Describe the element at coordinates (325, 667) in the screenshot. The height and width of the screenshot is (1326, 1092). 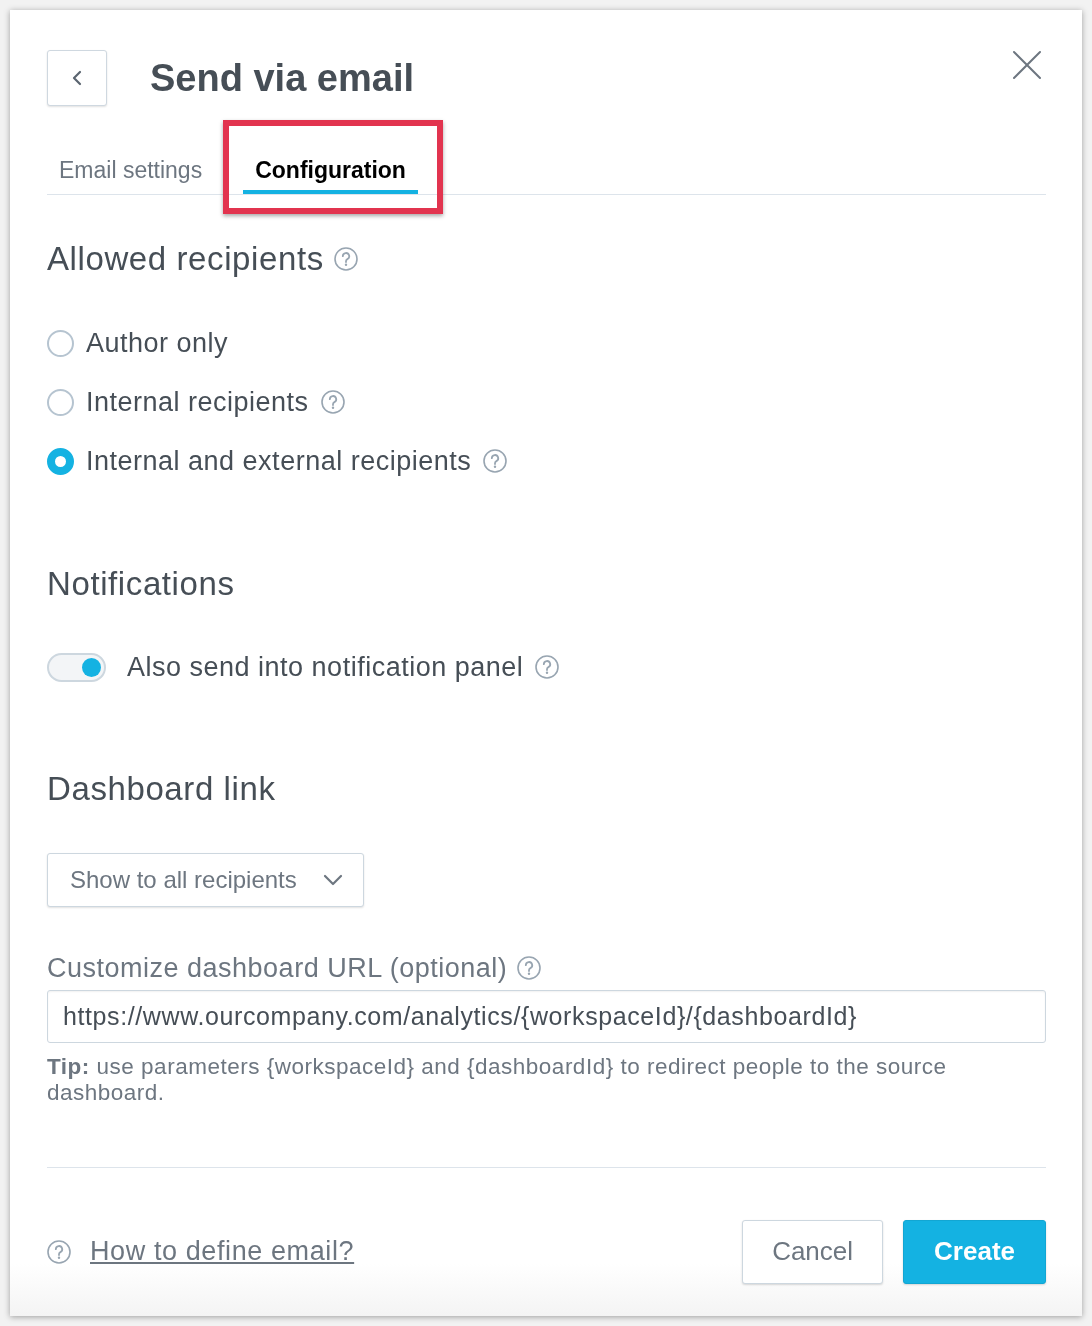
I see `toggle-label: Also send into notification panel` at that location.